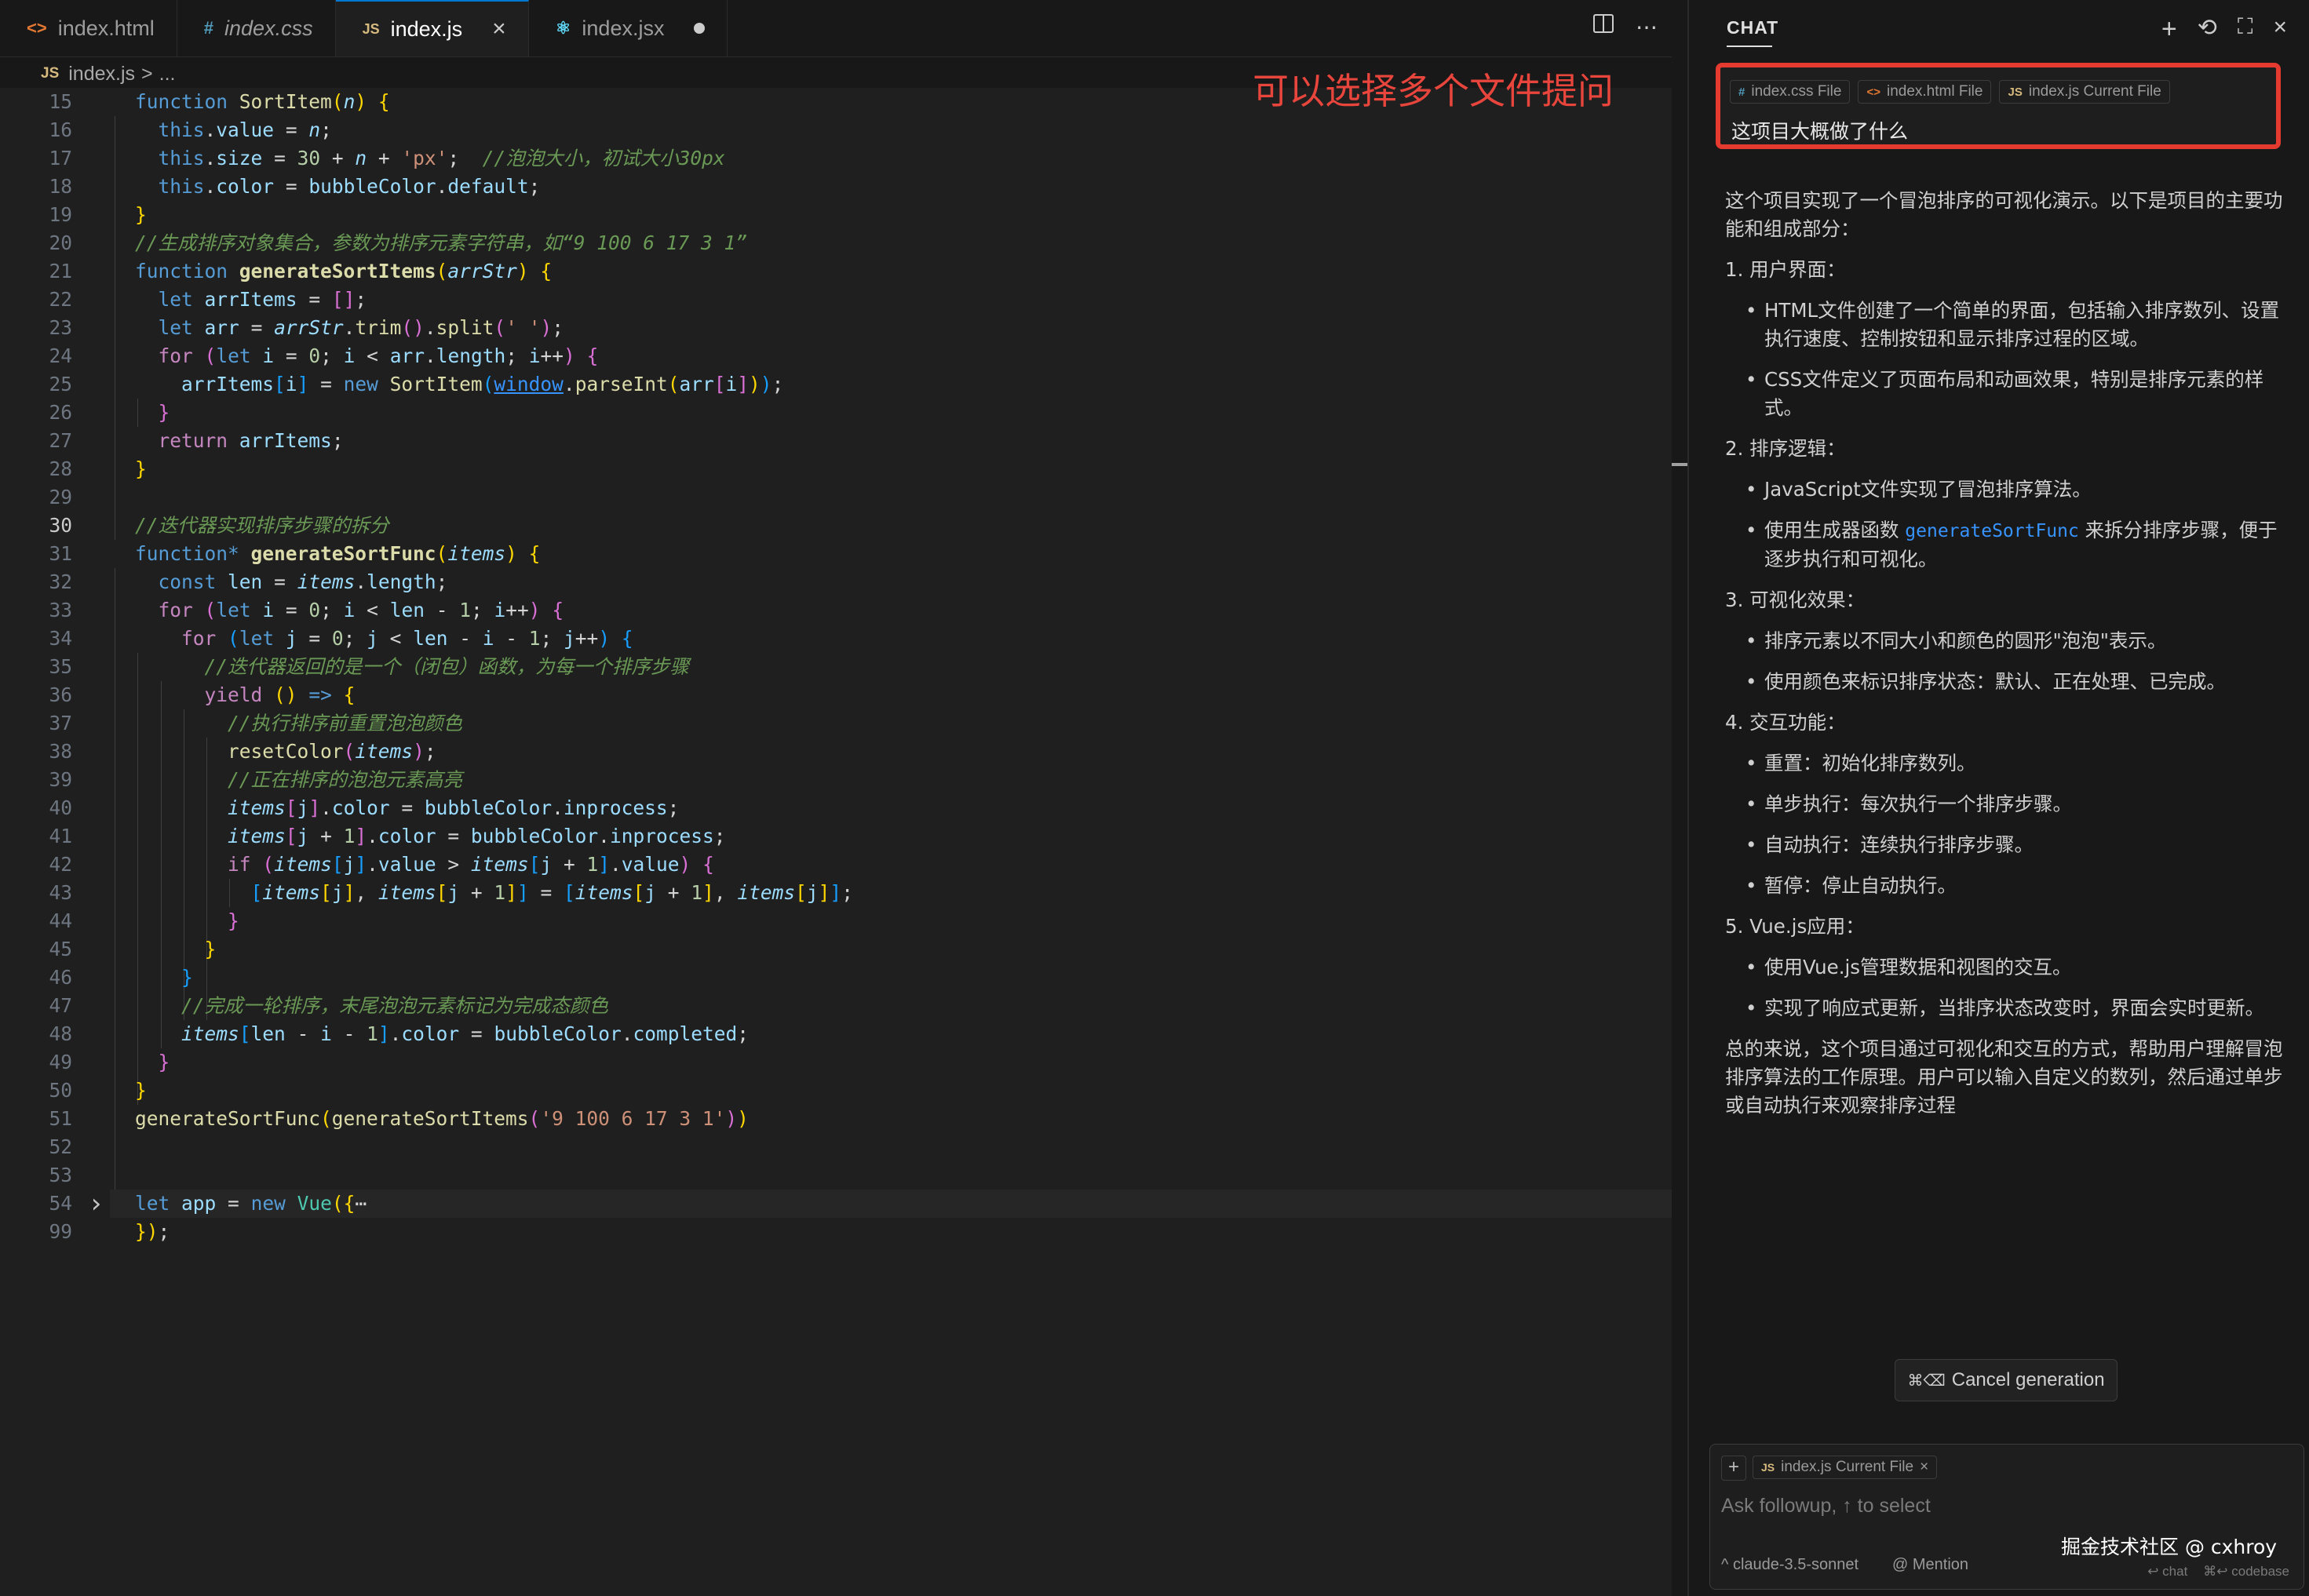 Image resolution: width=2309 pixels, height=1596 pixels. What do you see at coordinates (2169, 29) in the screenshot?
I see `new-chat-plus-icon: +` at bounding box center [2169, 29].